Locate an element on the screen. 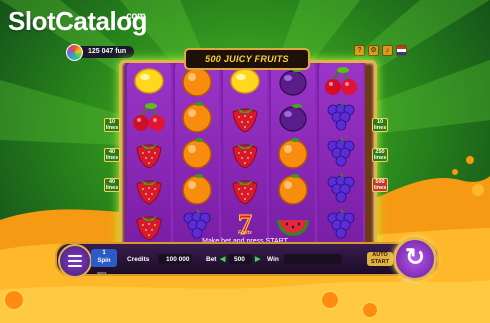 The height and width of the screenshot is (323, 490). spin-caption: start is located at coordinates (407, 279).